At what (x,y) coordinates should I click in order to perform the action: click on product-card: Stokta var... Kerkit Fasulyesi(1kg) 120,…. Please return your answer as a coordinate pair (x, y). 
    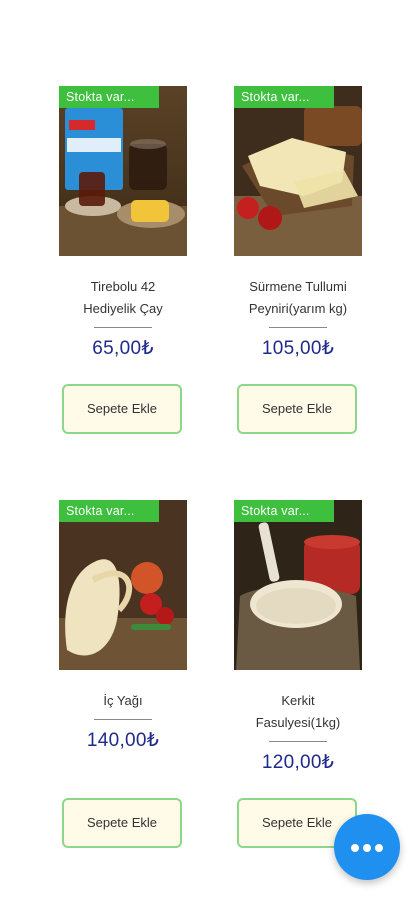
    Looking at the image, I should click on (298, 674).